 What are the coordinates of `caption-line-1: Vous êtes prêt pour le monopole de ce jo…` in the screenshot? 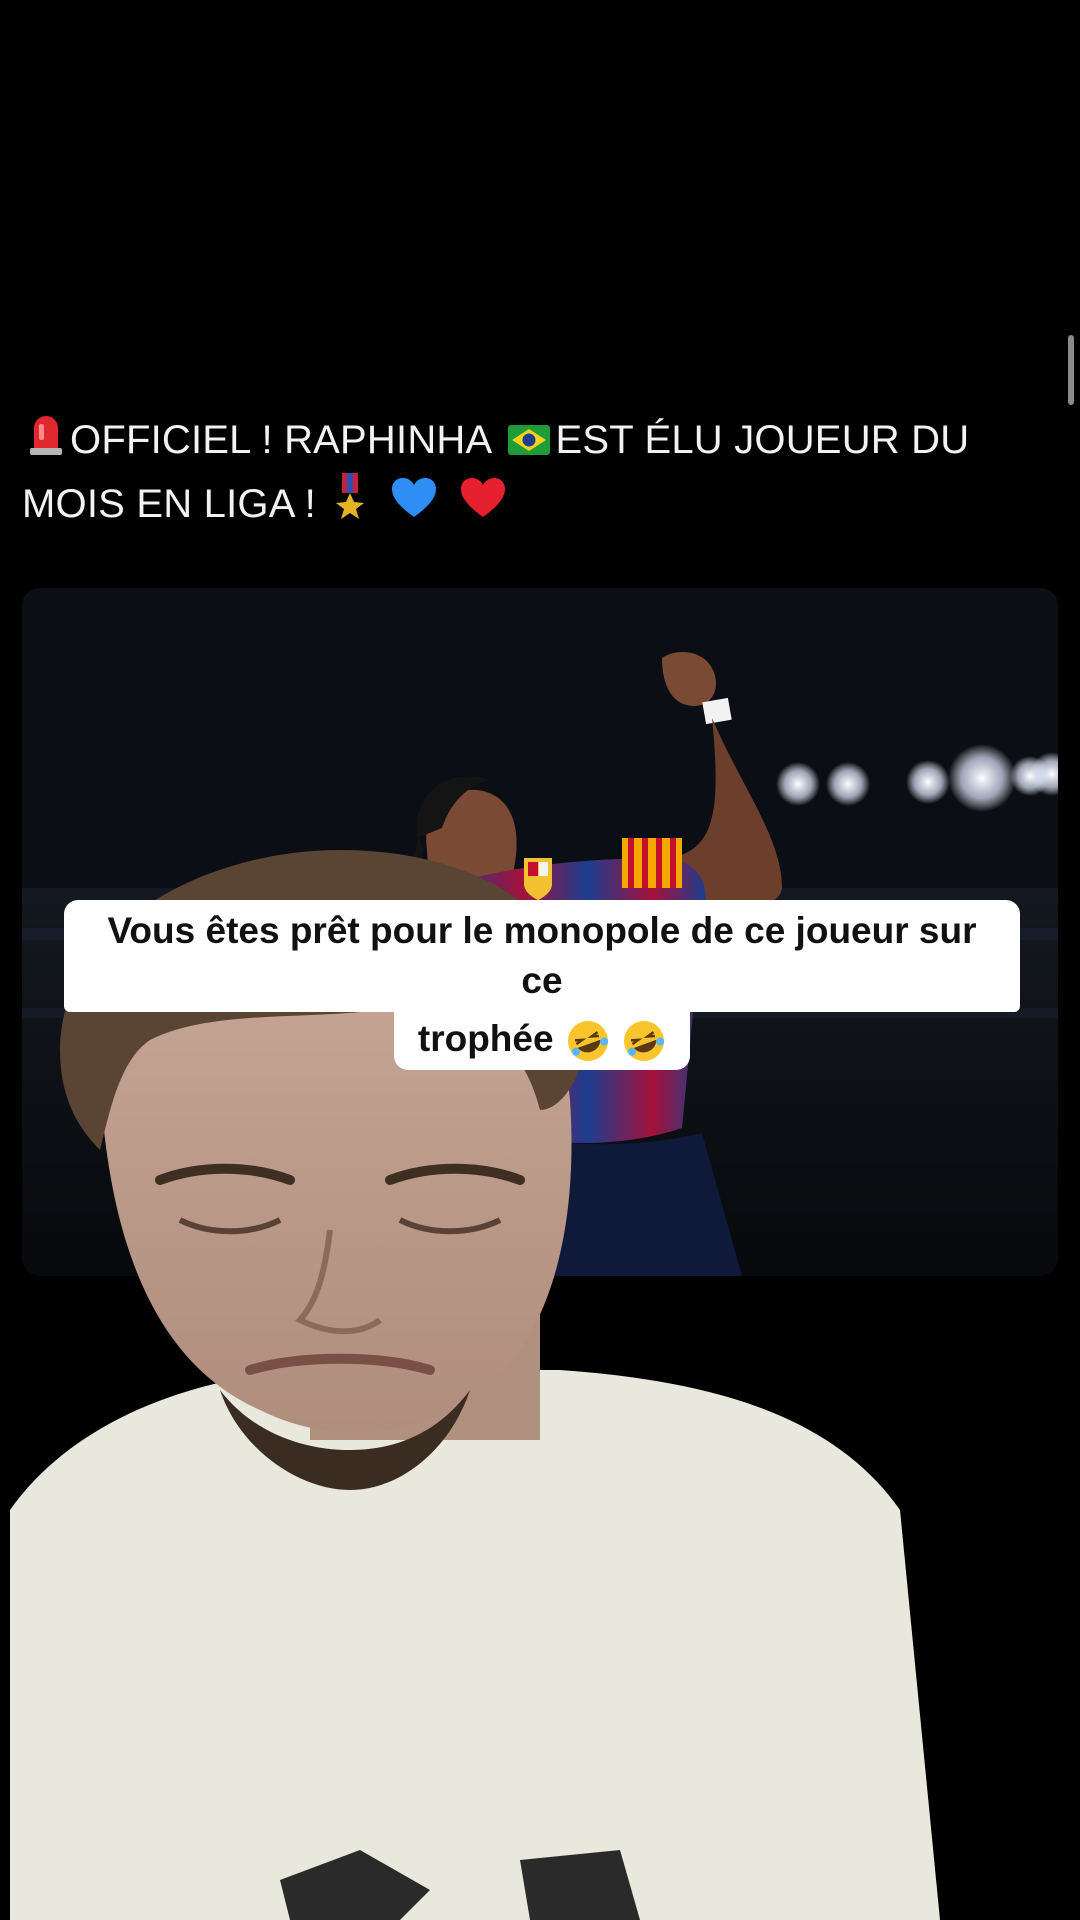 It's located at (542, 956).